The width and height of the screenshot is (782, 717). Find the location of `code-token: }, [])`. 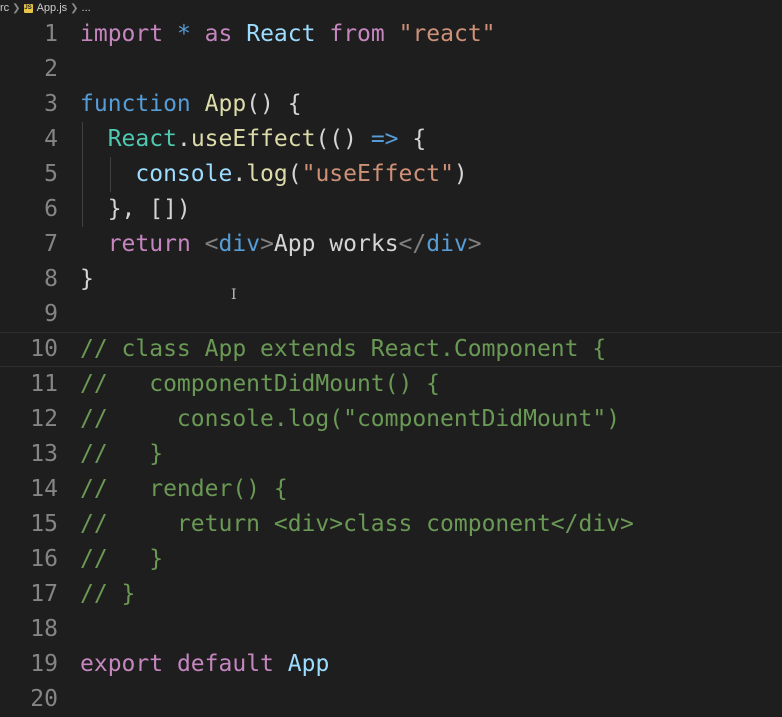

code-token: }, []) is located at coordinates (135, 209).